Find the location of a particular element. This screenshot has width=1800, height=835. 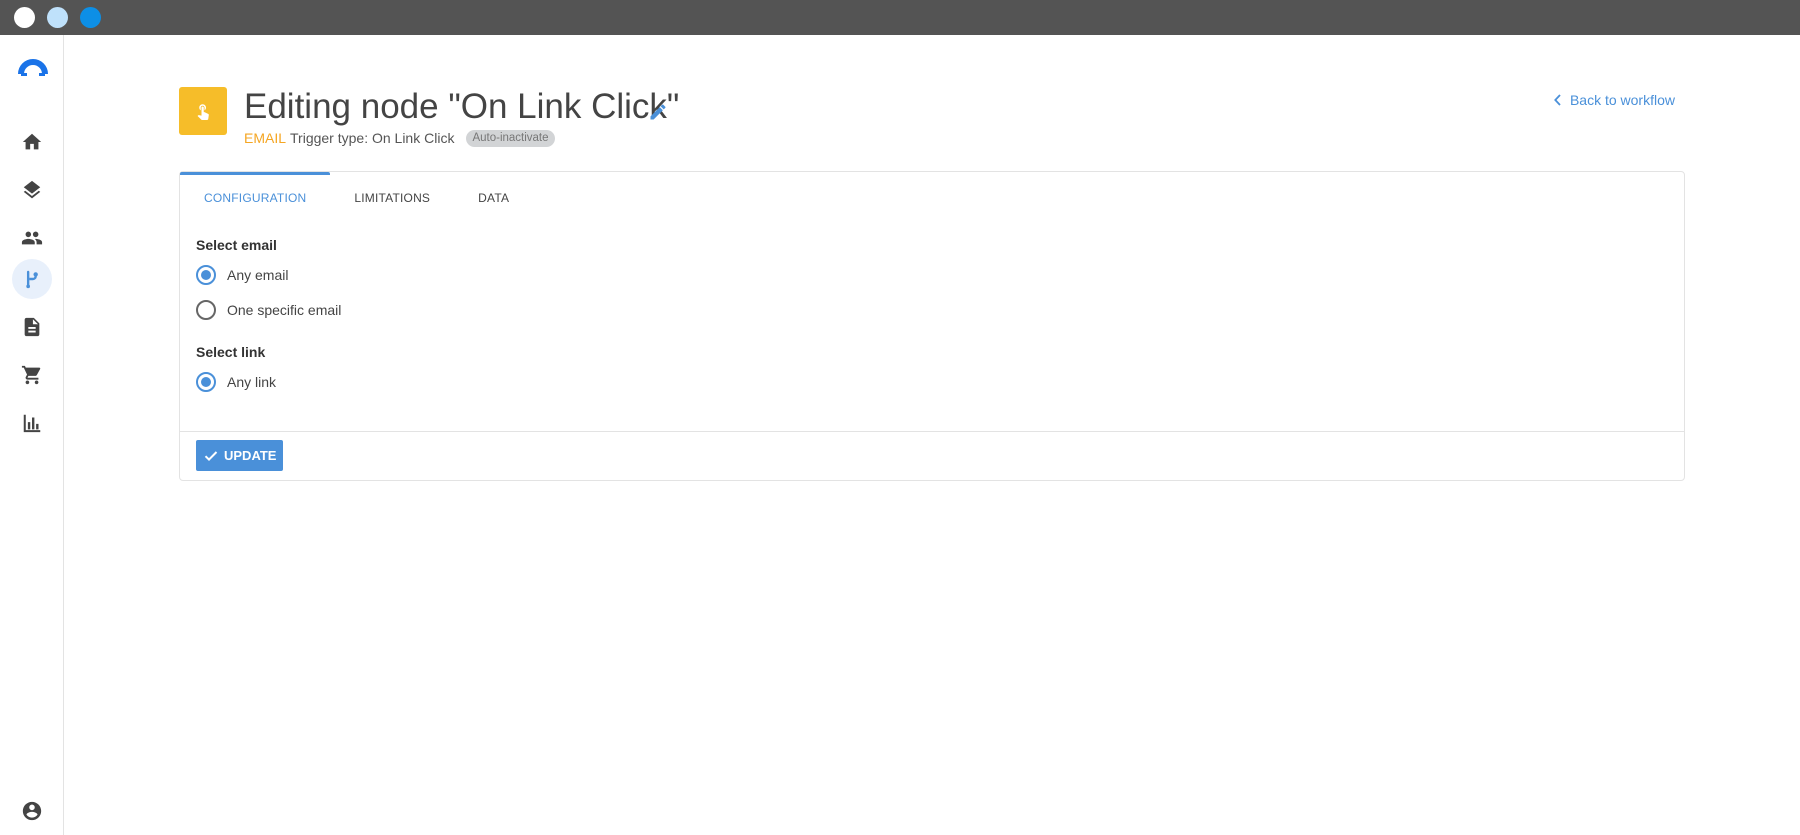

radio-any-link-label: Any link is located at coordinates (252, 382).